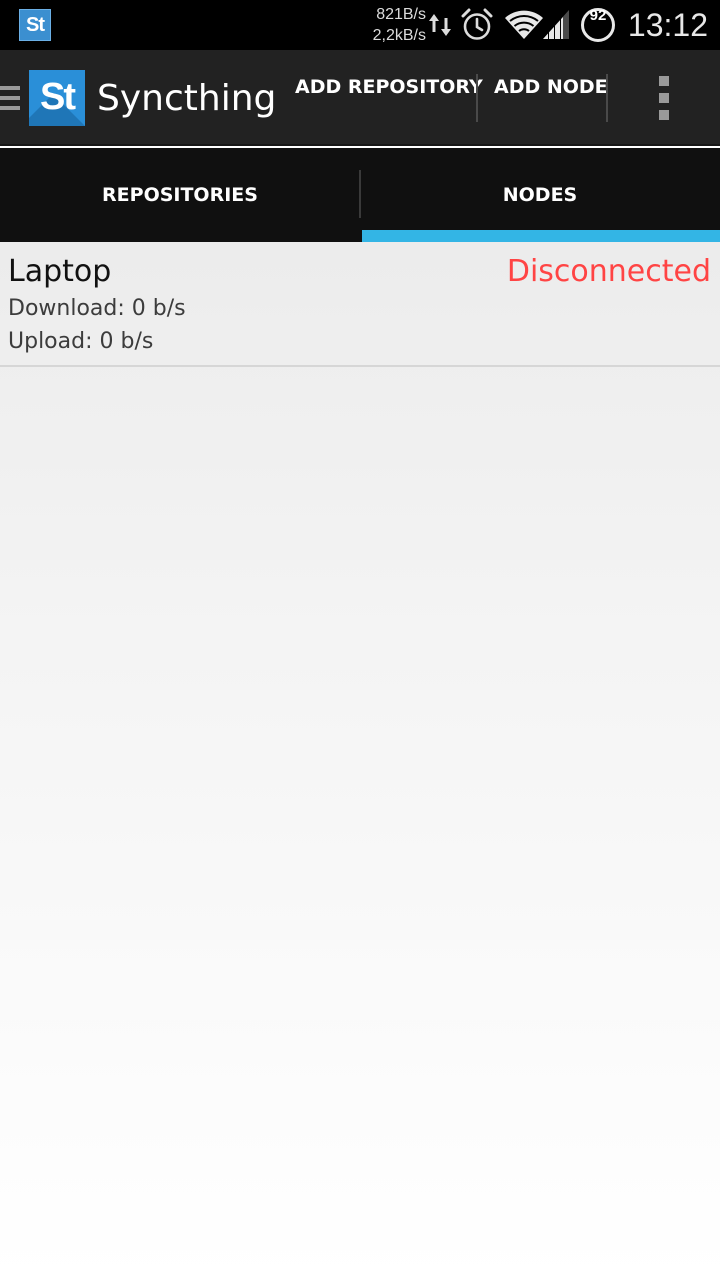 This screenshot has width=720, height=1280. What do you see at coordinates (524, 24) in the screenshot?
I see `wifi-icon` at bounding box center [524, 24].